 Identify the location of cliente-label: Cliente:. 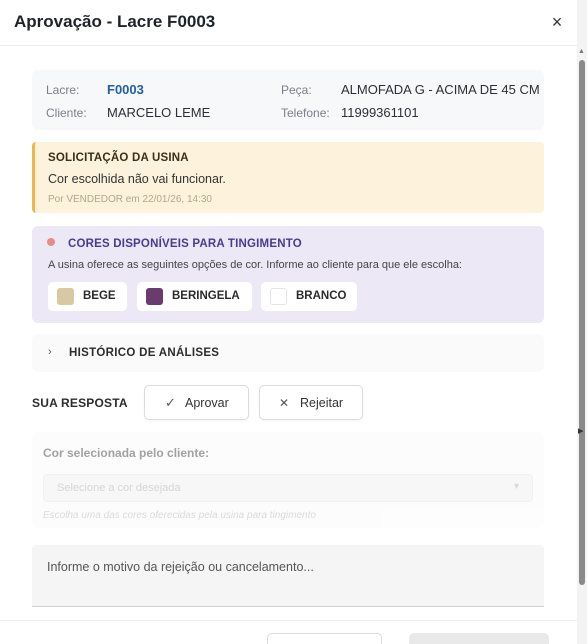
(66, 113).